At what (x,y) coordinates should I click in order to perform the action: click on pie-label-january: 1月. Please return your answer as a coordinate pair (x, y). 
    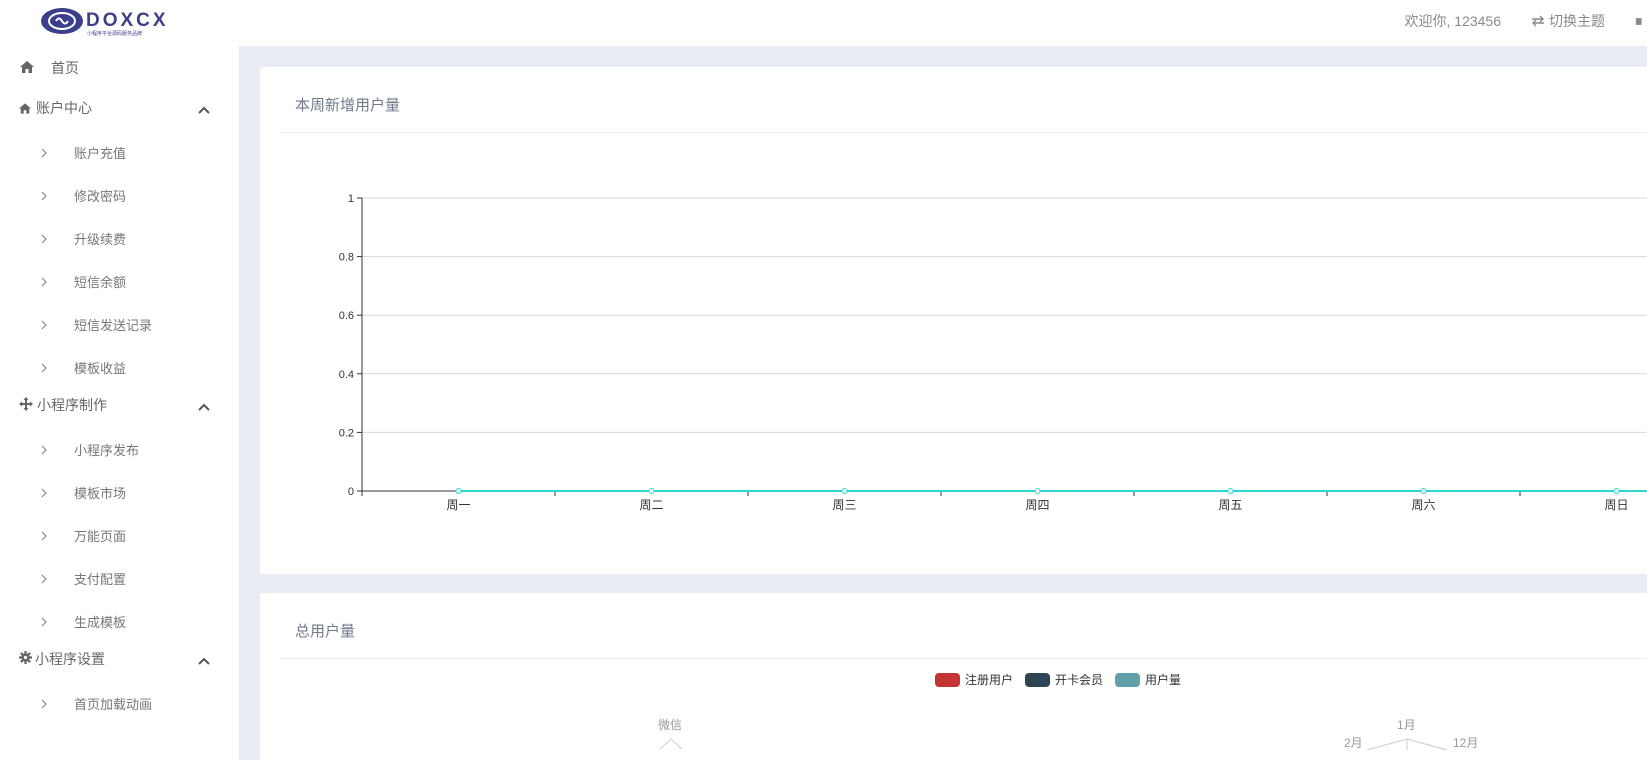
    Looking at the image, I should click on (1406, 725).